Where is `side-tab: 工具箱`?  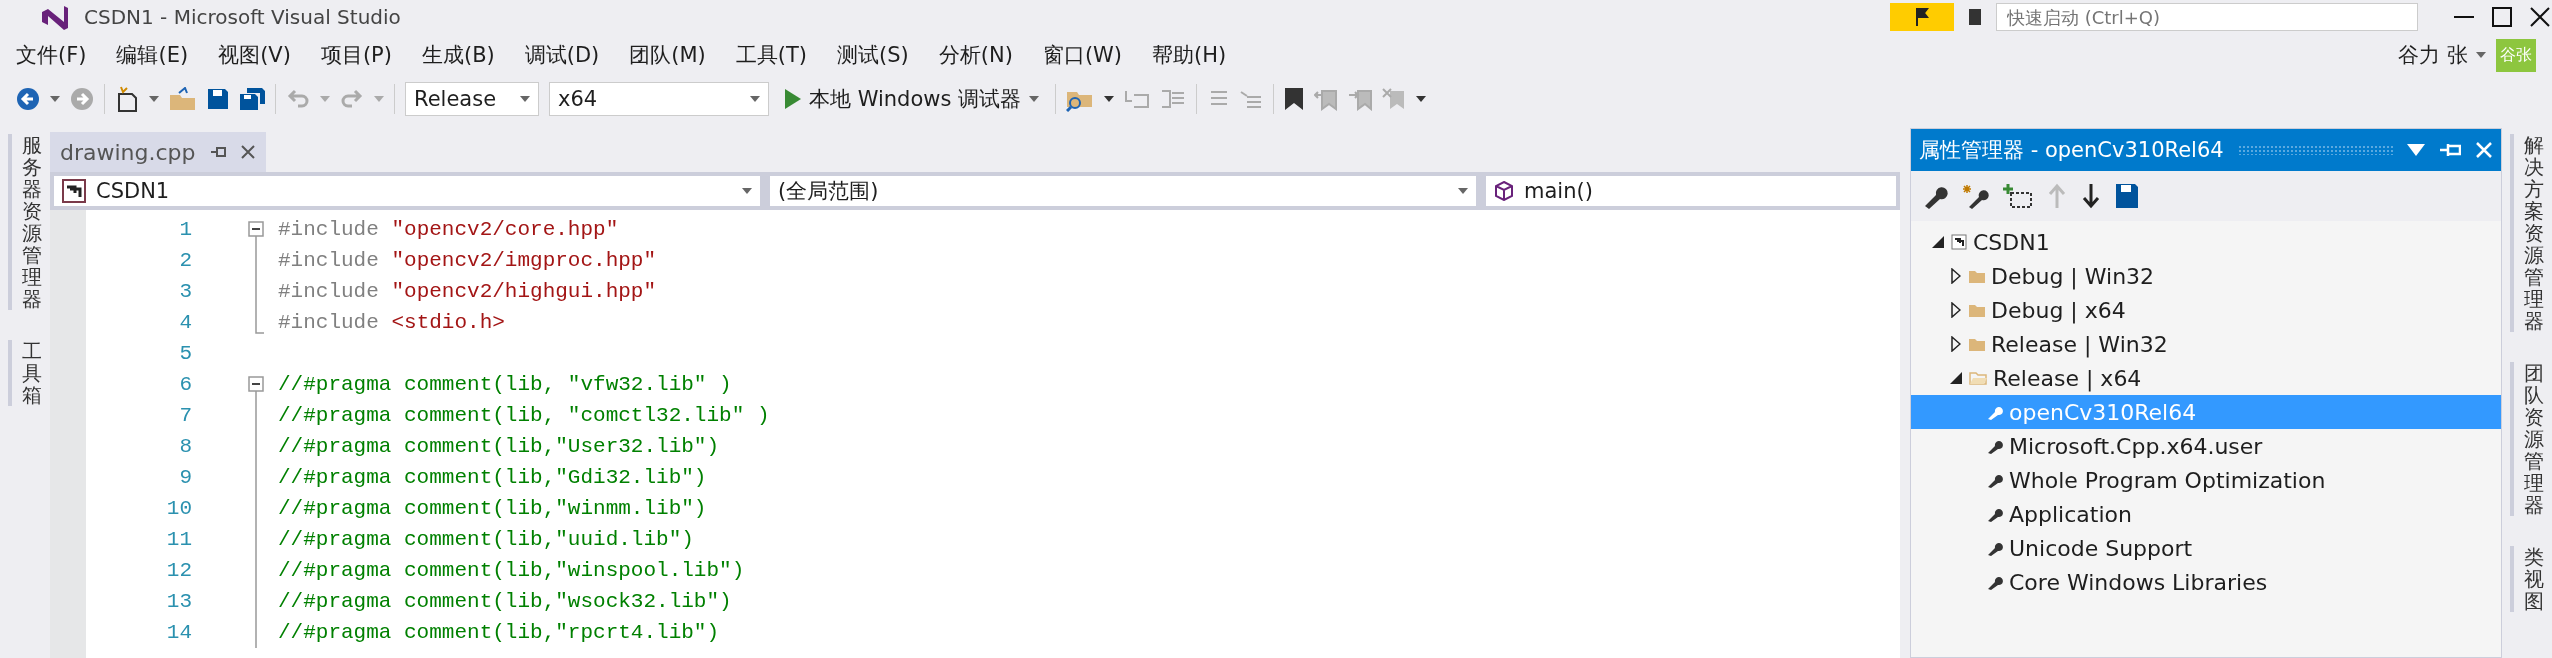 side-tab: 工具箱 is located at coordinates (25, 373).